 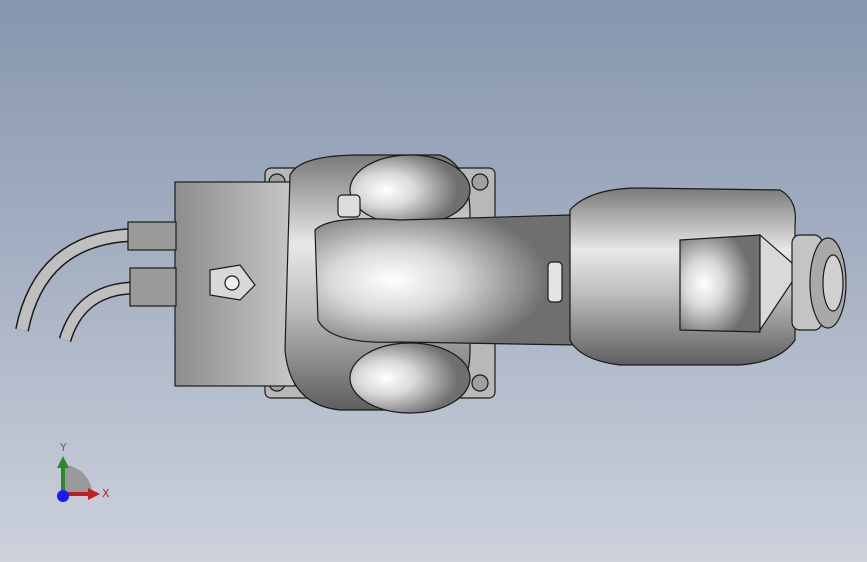 What do you see at coordinates (211, 284) in the screenshot?
I see `connector-box` at bounding box center [211, 284].